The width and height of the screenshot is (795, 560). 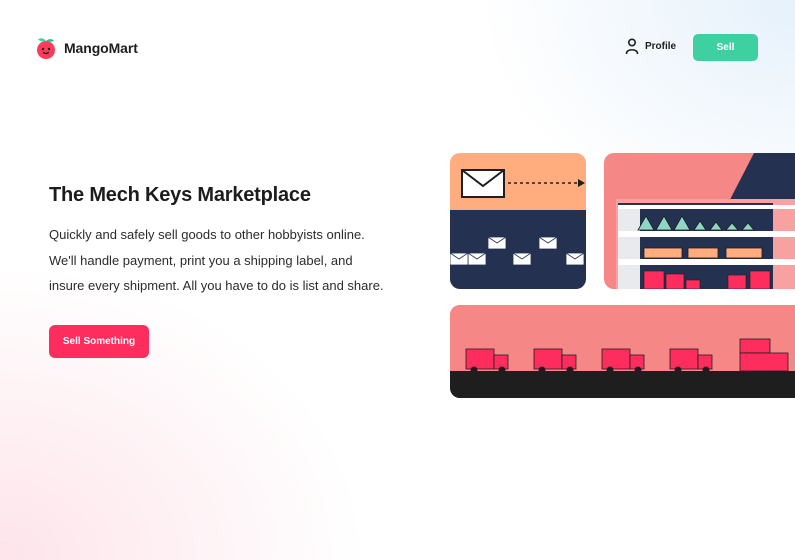 I want to click on hero-title: The Mech Keys Marketplace, so click(x=180, y=195).